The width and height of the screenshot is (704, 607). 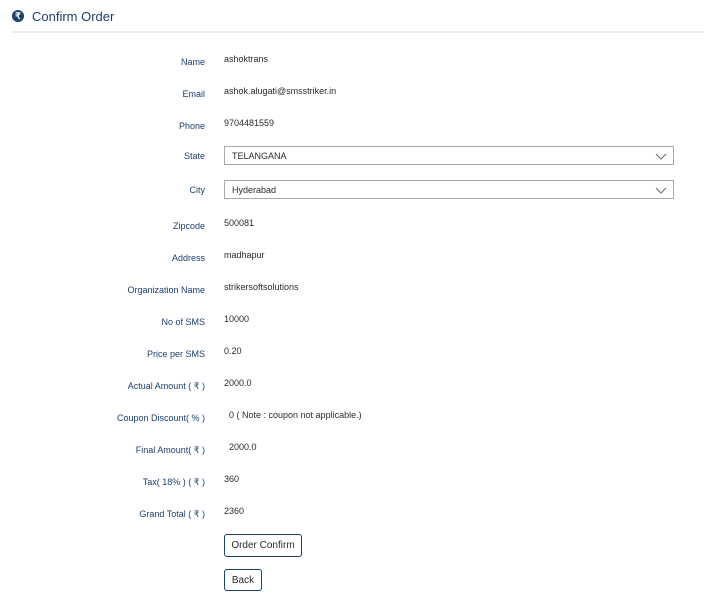 I want to click on row-email: Email ashok.alugati@smsstriker.in, so click(x=352, y=94).